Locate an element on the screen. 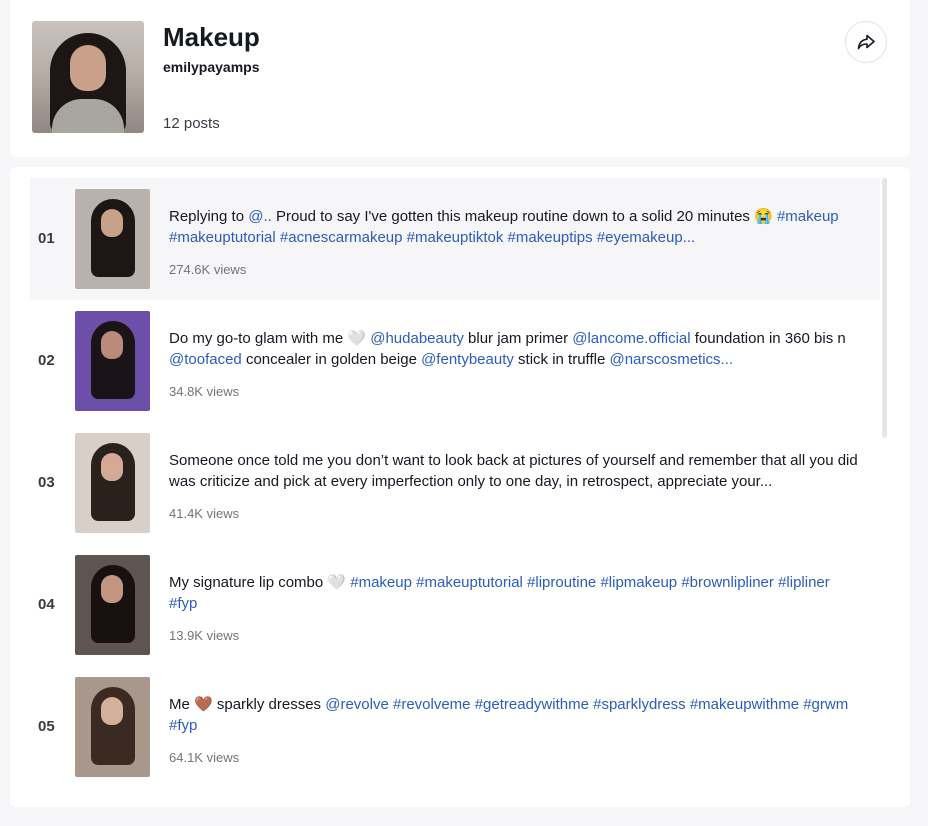 The height and width of the screenshot is (826, 928). post-index: 01 is located at coordinates (46, 238).